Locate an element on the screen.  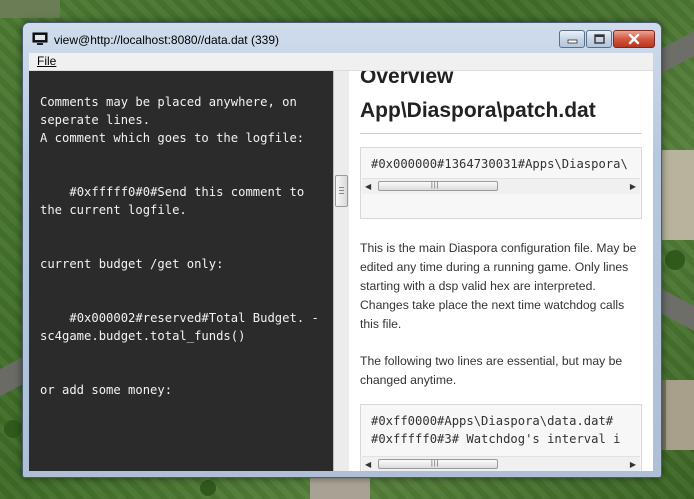
heading-divider is located at coordinates (501, 133).